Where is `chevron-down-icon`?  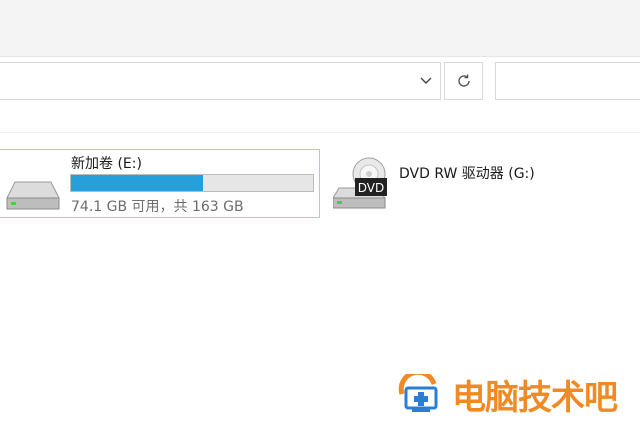
chevron-down-icon is located at coordinates (426, 80).